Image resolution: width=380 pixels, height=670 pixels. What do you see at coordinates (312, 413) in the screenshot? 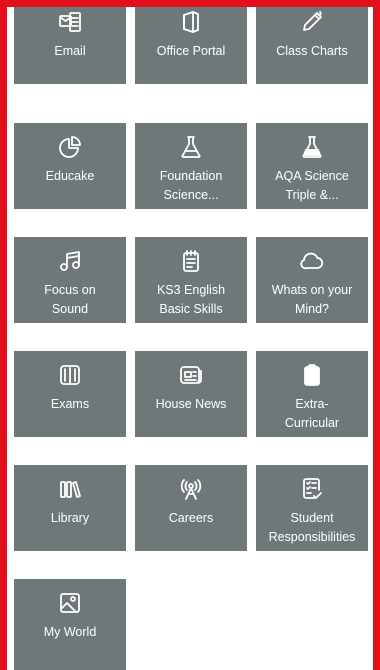
I see `tile-label: Extra- Curricular` at bounding box center [312, 413].